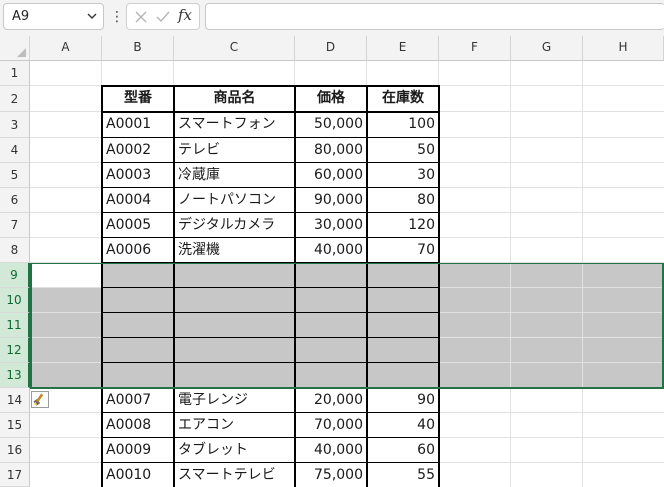  Describe the element at coordinates (15, 400) in the screenshot. I see `row-header-14: 14` at that location.